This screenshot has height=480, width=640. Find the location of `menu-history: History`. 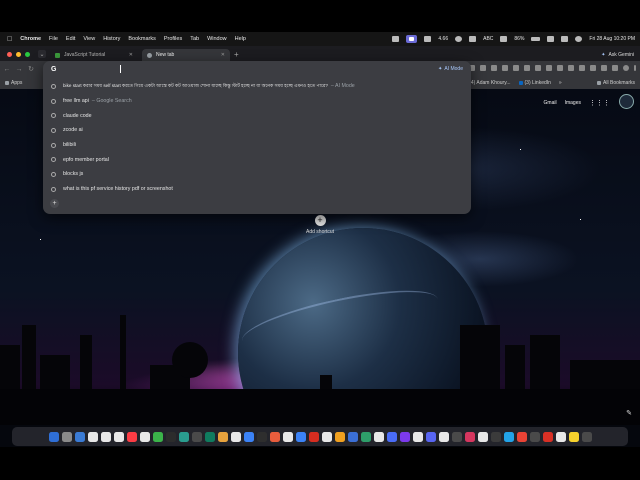

menu-history: History is located at coordinates (111, 39).